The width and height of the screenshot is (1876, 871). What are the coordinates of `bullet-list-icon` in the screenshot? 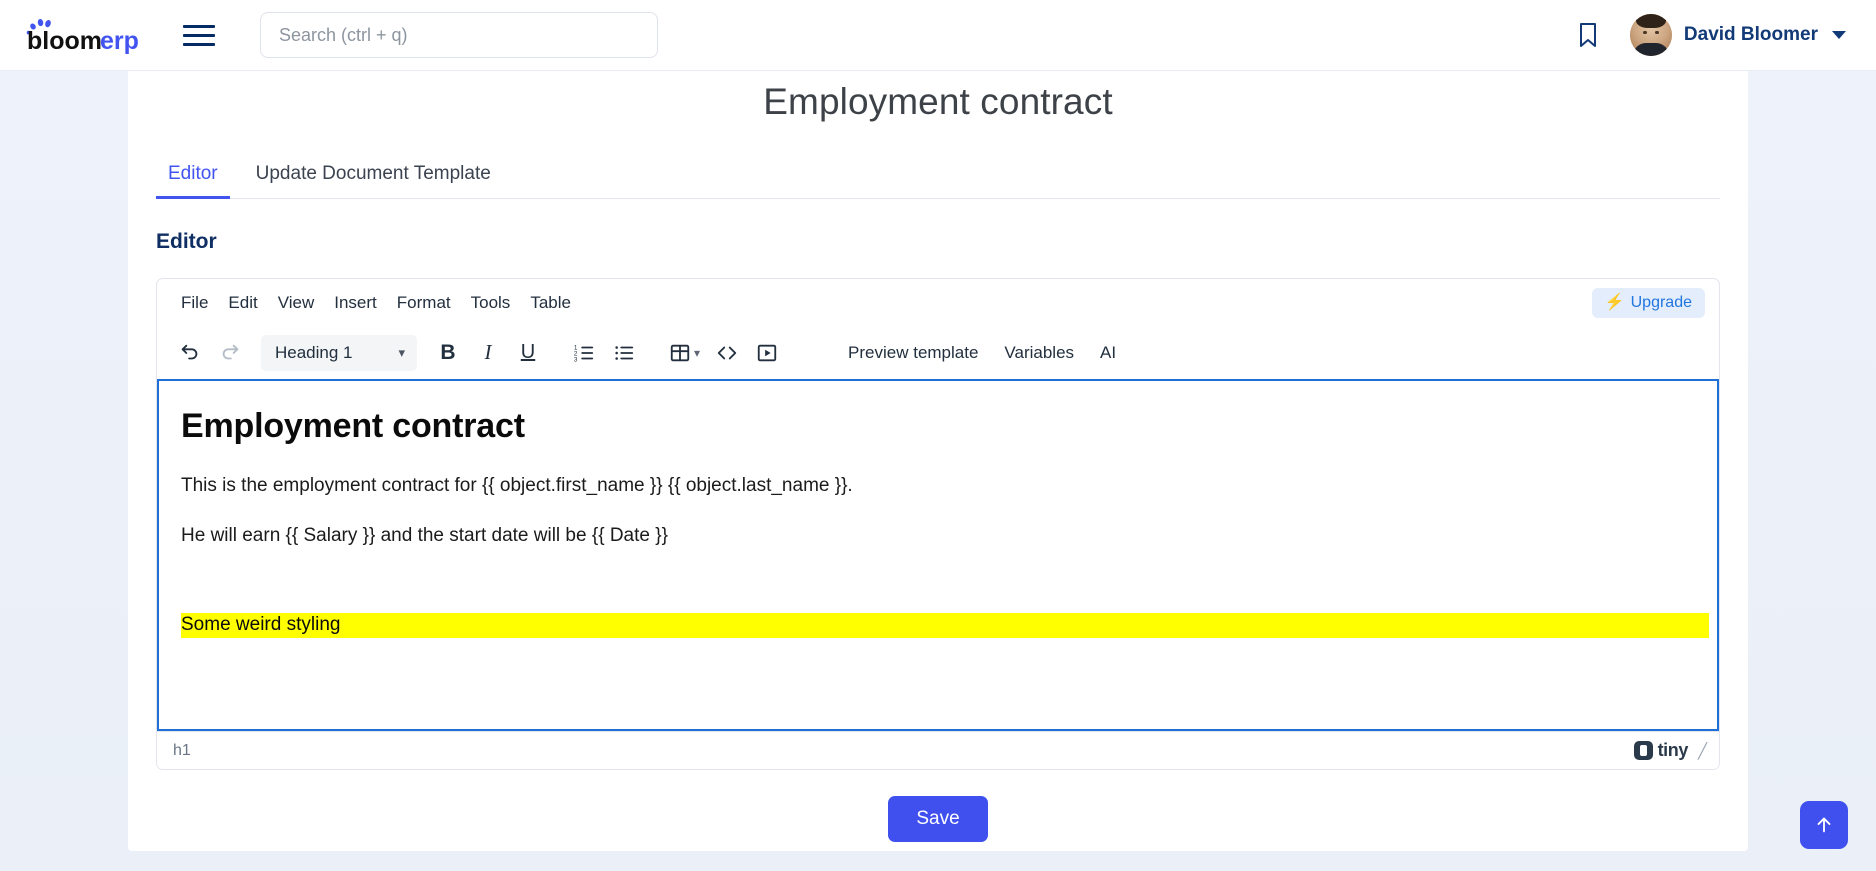 It's located at (624, 352).